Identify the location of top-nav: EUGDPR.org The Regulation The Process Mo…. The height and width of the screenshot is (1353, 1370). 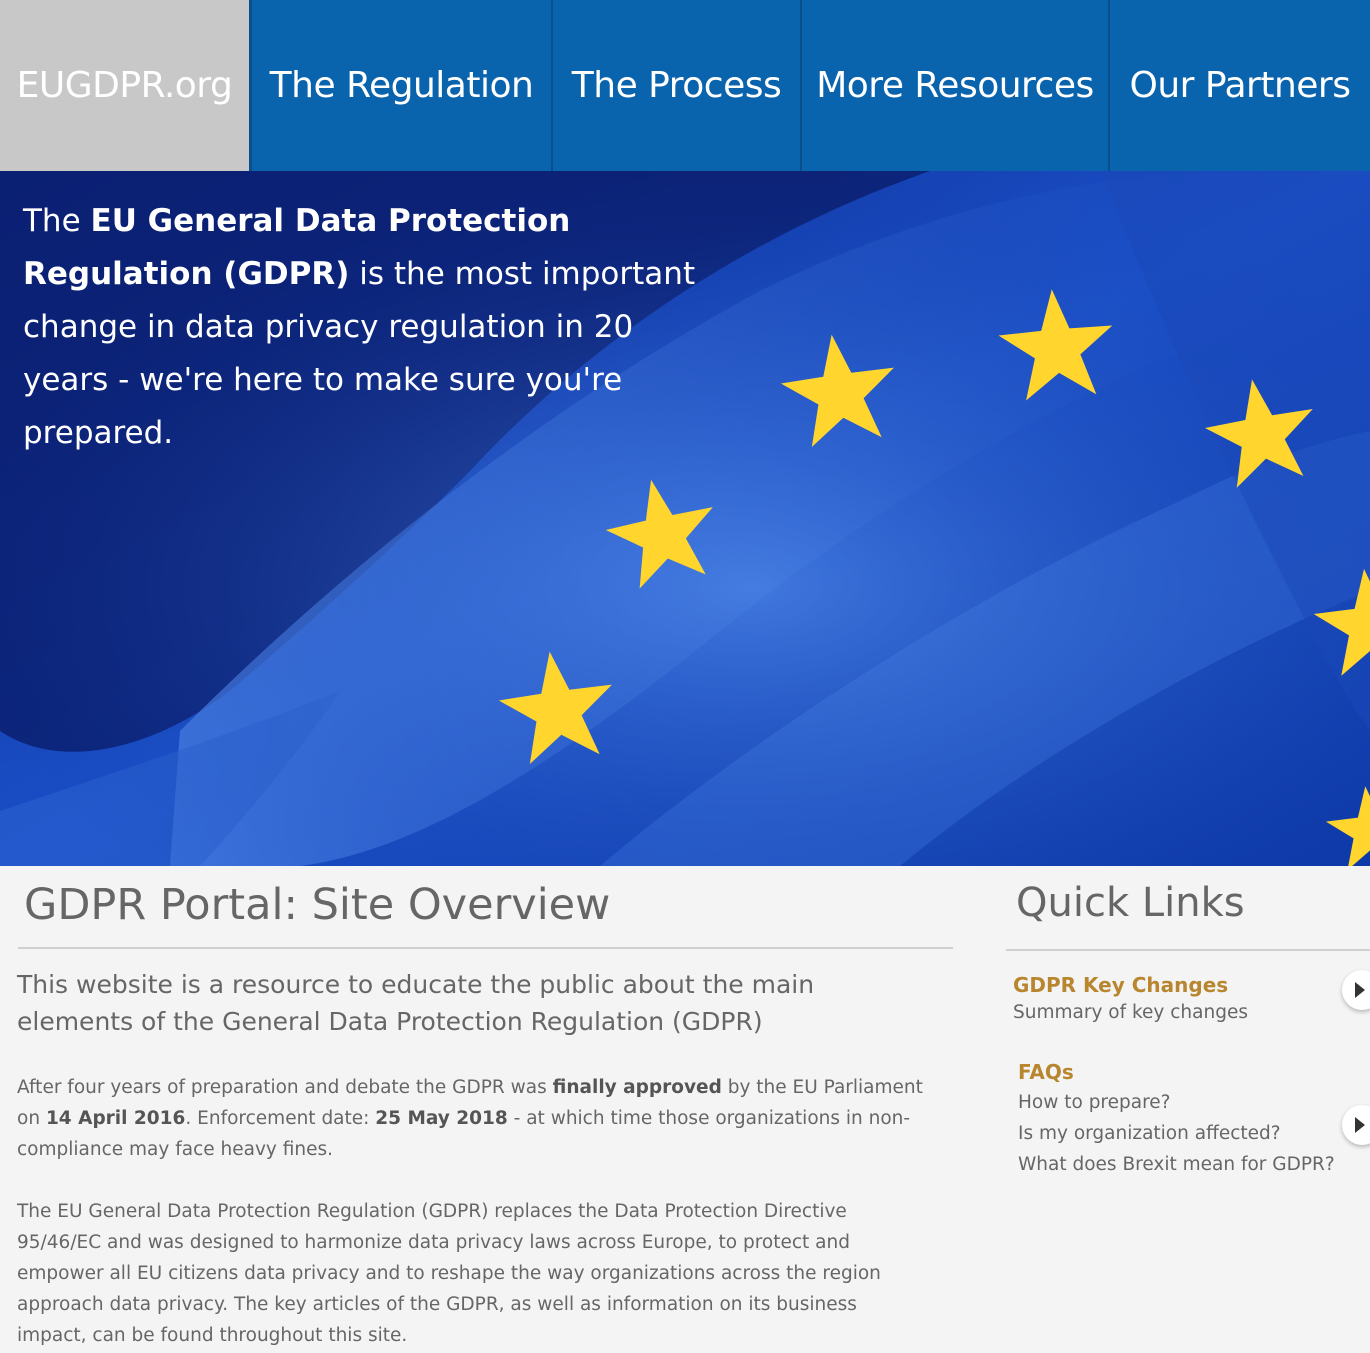
(685, 85).